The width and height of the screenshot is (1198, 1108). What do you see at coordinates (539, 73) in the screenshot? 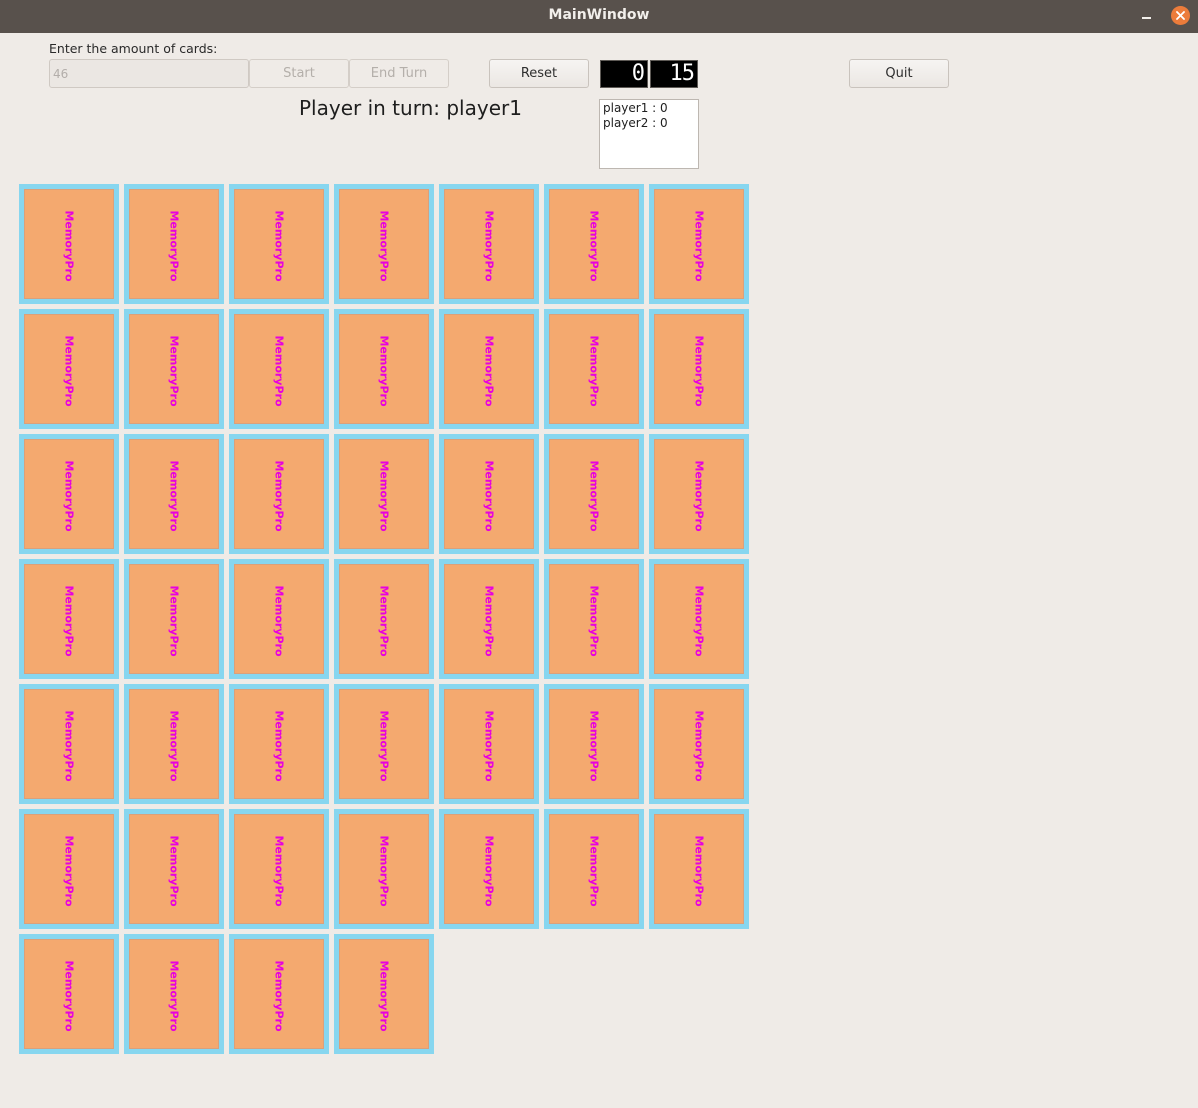
I see `reset-button: Reset` at bounding box center [539, 73].